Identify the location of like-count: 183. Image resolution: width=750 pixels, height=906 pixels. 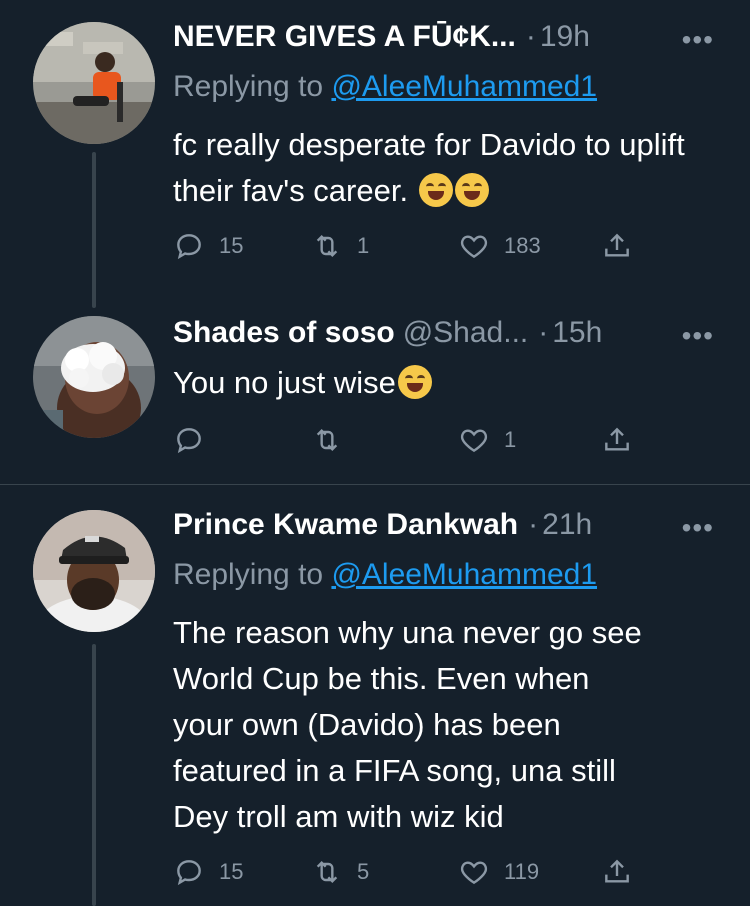
(522, 245).